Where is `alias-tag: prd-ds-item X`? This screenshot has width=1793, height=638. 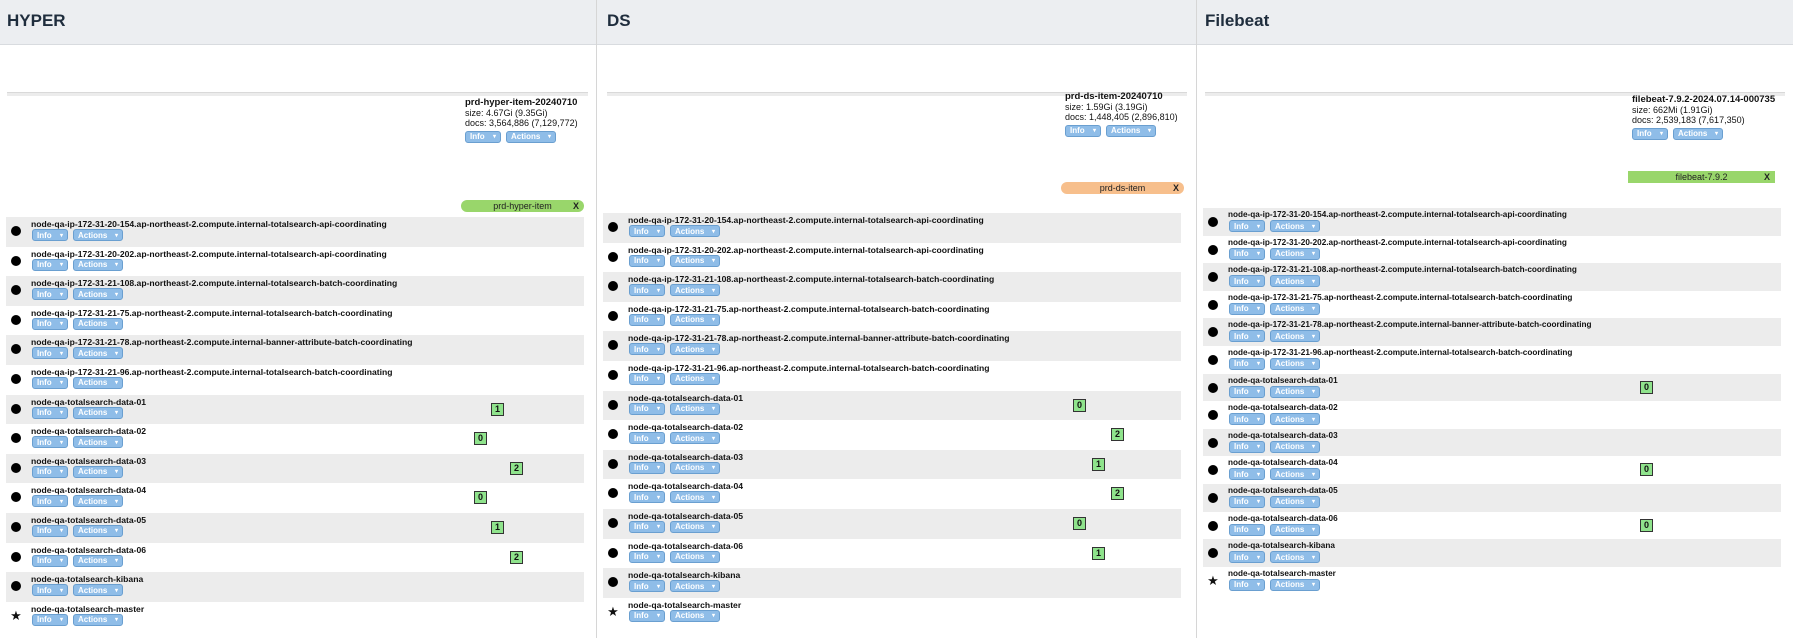 alias-tag: prd-ds-item X is located at coordinates (1122, 188).